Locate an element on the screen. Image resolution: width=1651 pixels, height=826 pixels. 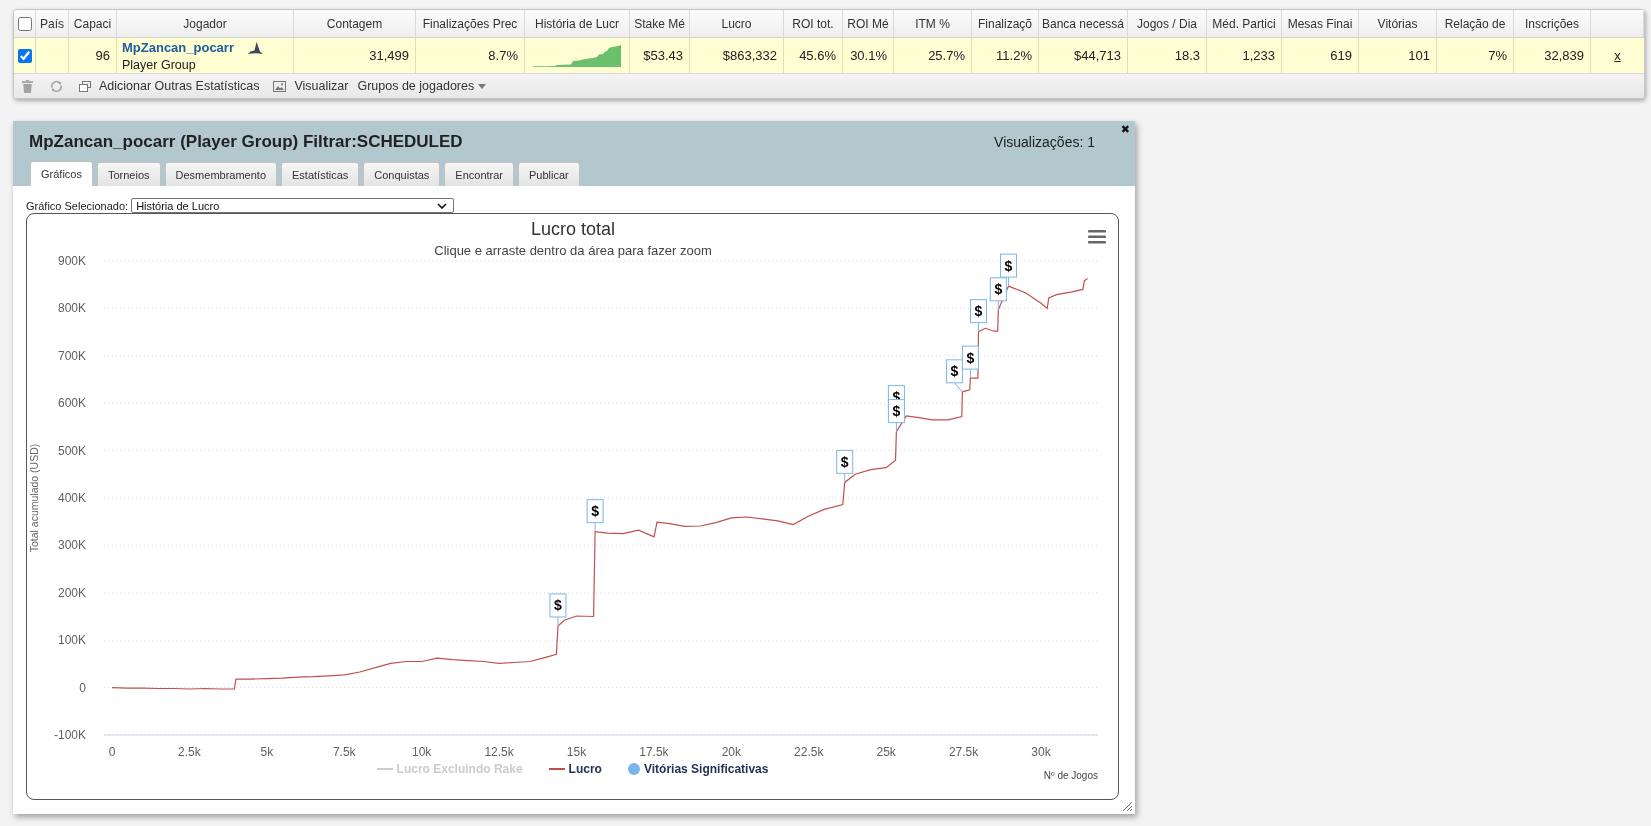
column-header: Contagem is located at coordinates (355, 23).